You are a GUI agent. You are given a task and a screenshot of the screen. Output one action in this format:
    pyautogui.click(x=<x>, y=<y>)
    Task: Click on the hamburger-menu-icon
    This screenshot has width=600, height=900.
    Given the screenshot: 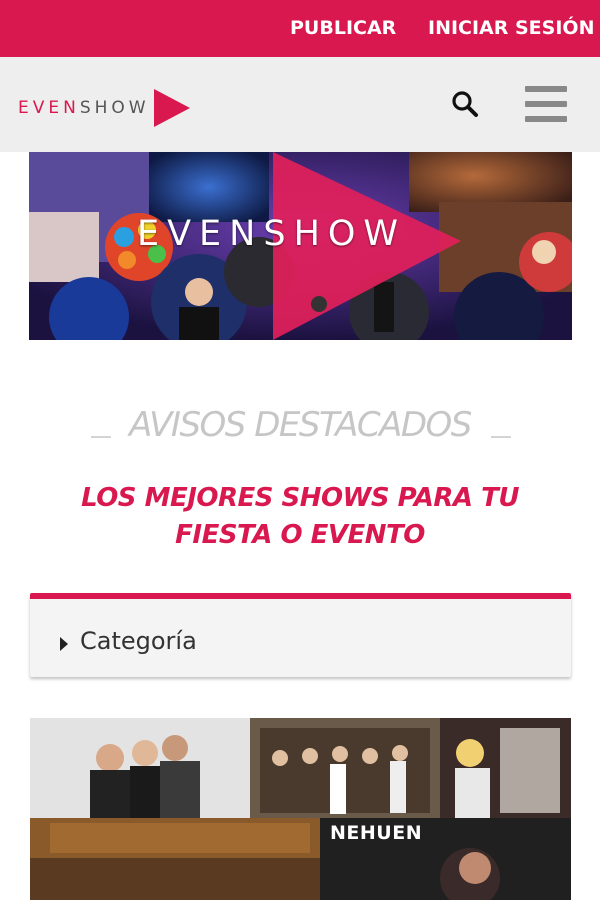 What is the action you would take?
    pyautogui.click(x=546, y=104)
    